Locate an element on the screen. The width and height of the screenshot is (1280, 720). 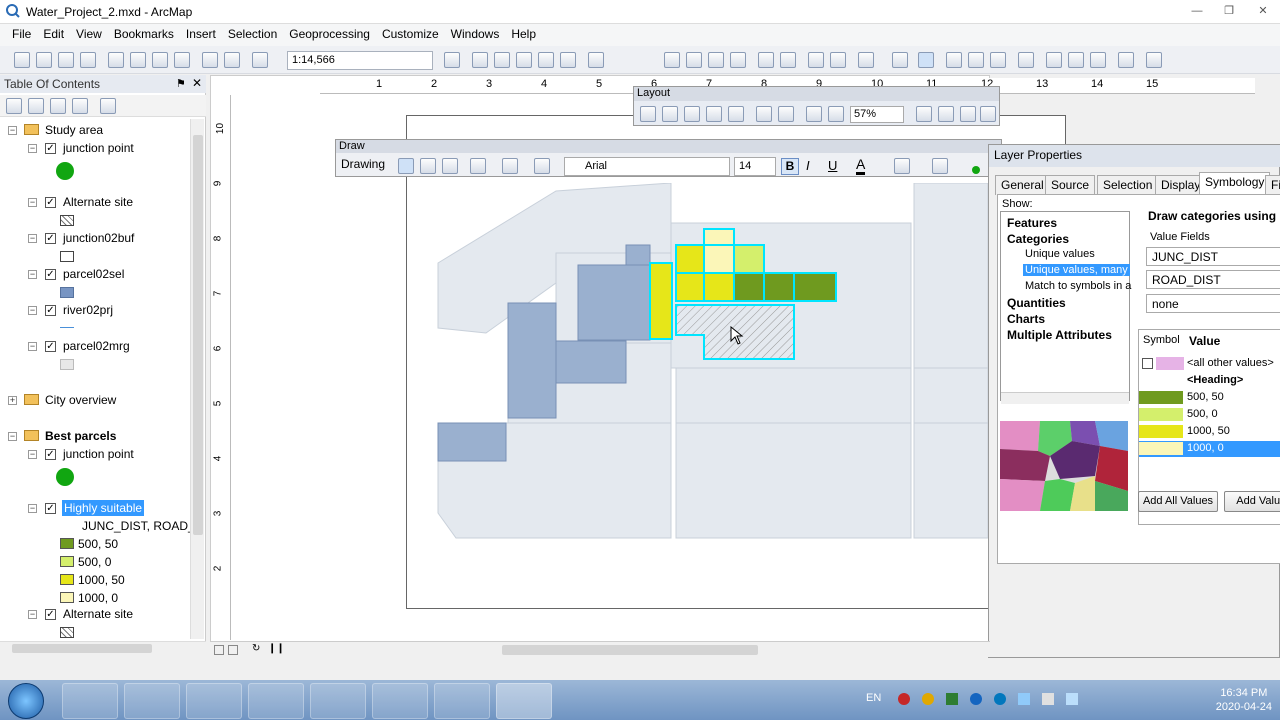
minimize-button: — is located at coordinates (1197, 11).